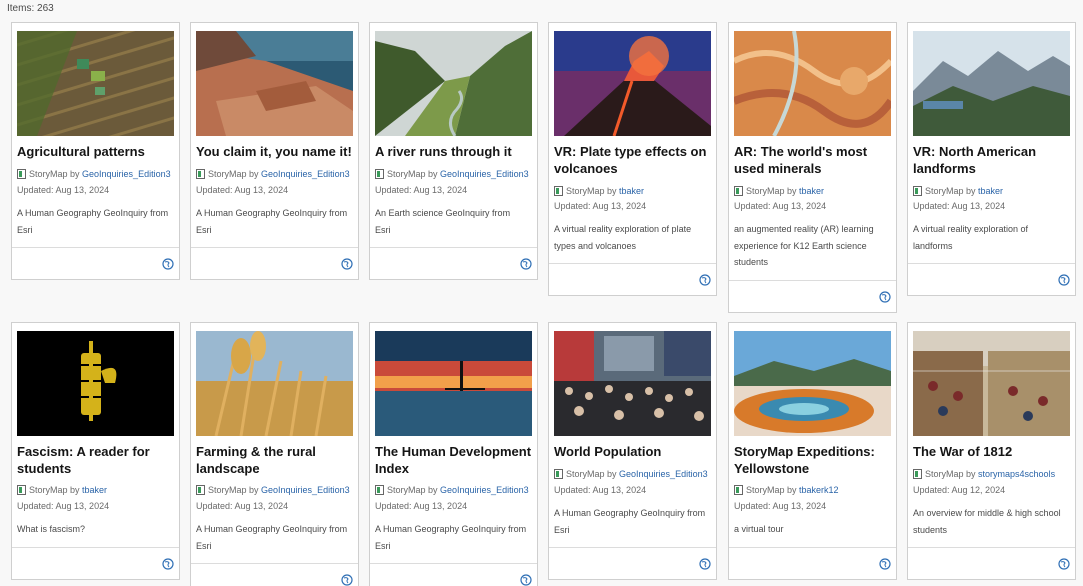 The image size is (1083, 586). Describe the element at coordinates (51, 529) in the screenshot. I see `card-description: What is fascism?` at that location.